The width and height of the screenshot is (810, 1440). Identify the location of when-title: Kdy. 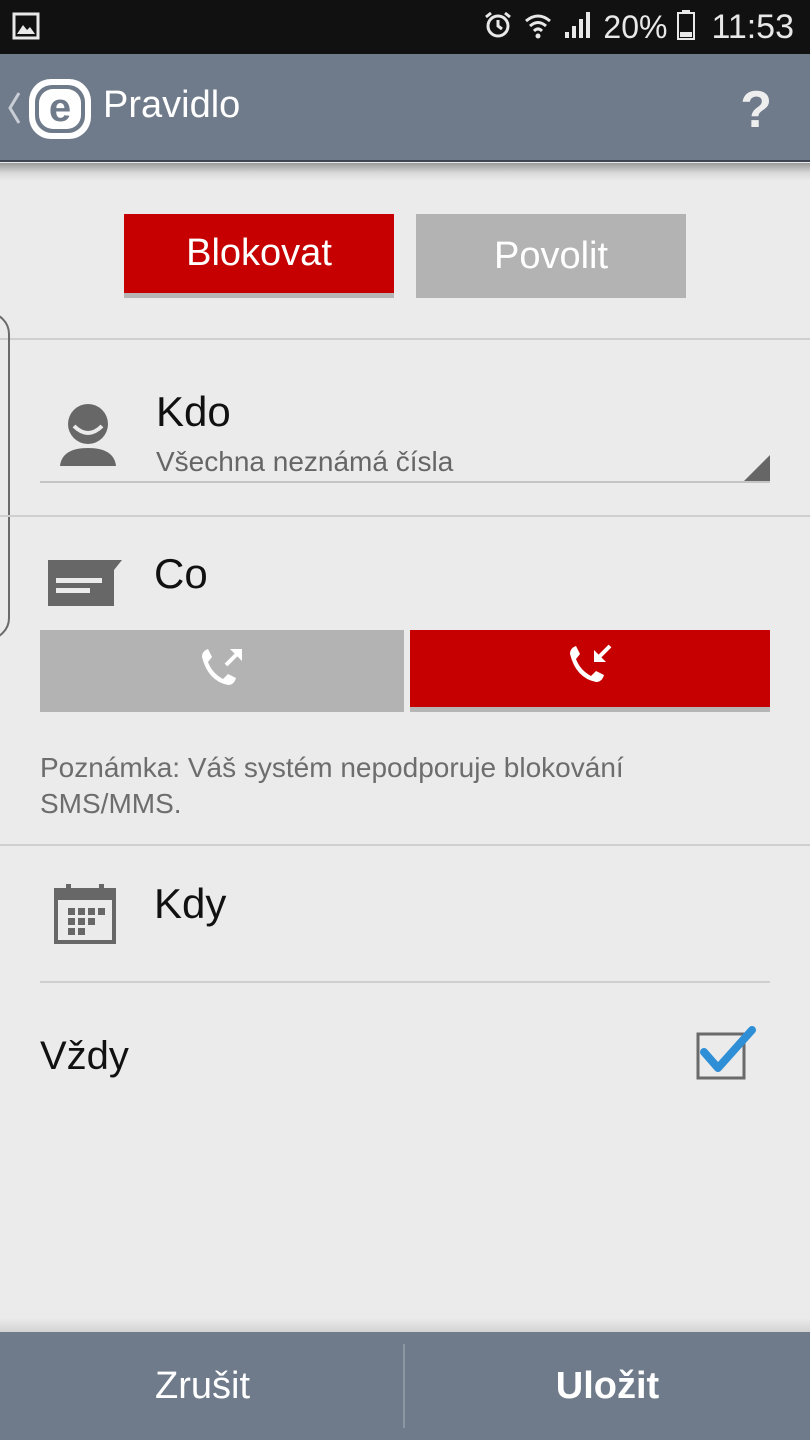
(190, 903).